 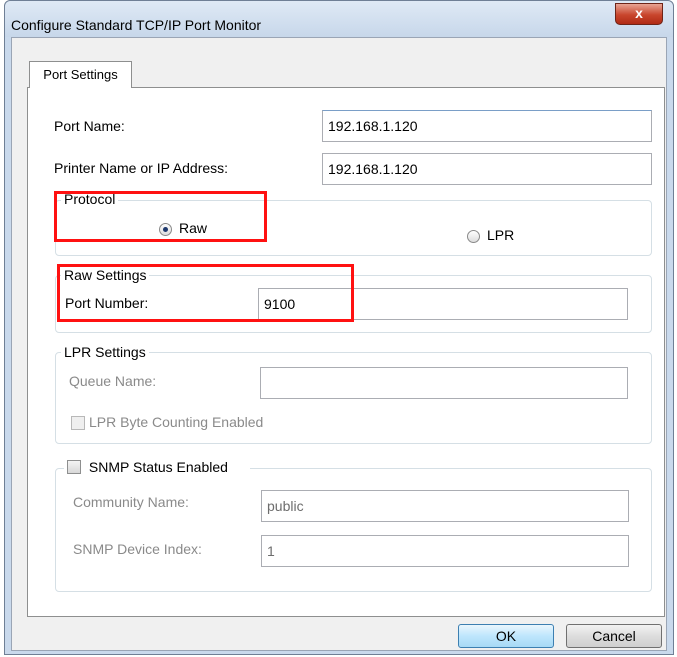 What do you see at coordinates (131, 502) in the screenshot?
I see `community-name-label: Community Name:` at bounding box center [131, 502].